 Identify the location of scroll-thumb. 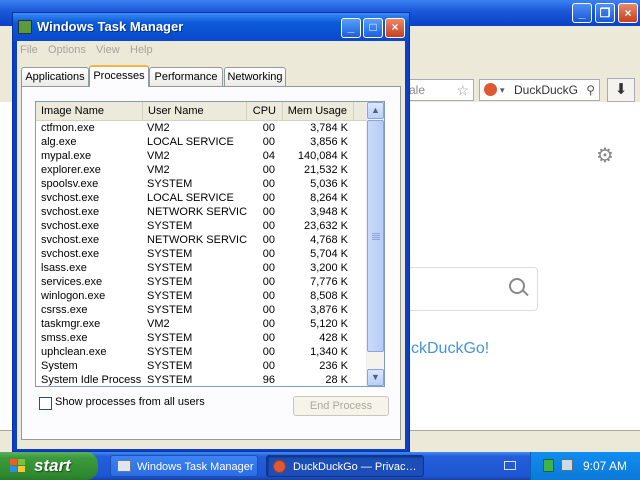
(375, 236).